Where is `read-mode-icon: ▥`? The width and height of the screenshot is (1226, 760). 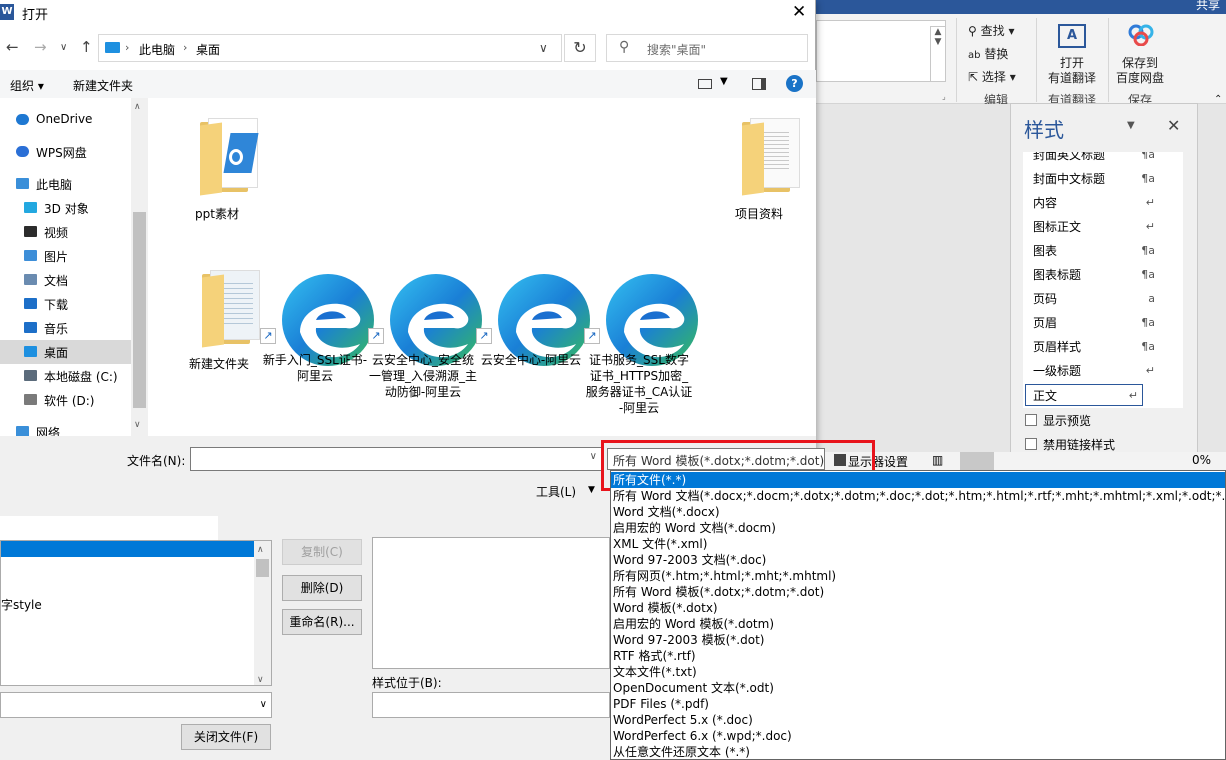 read-mode-icon: ▥ is located at coordinates (937, 460).